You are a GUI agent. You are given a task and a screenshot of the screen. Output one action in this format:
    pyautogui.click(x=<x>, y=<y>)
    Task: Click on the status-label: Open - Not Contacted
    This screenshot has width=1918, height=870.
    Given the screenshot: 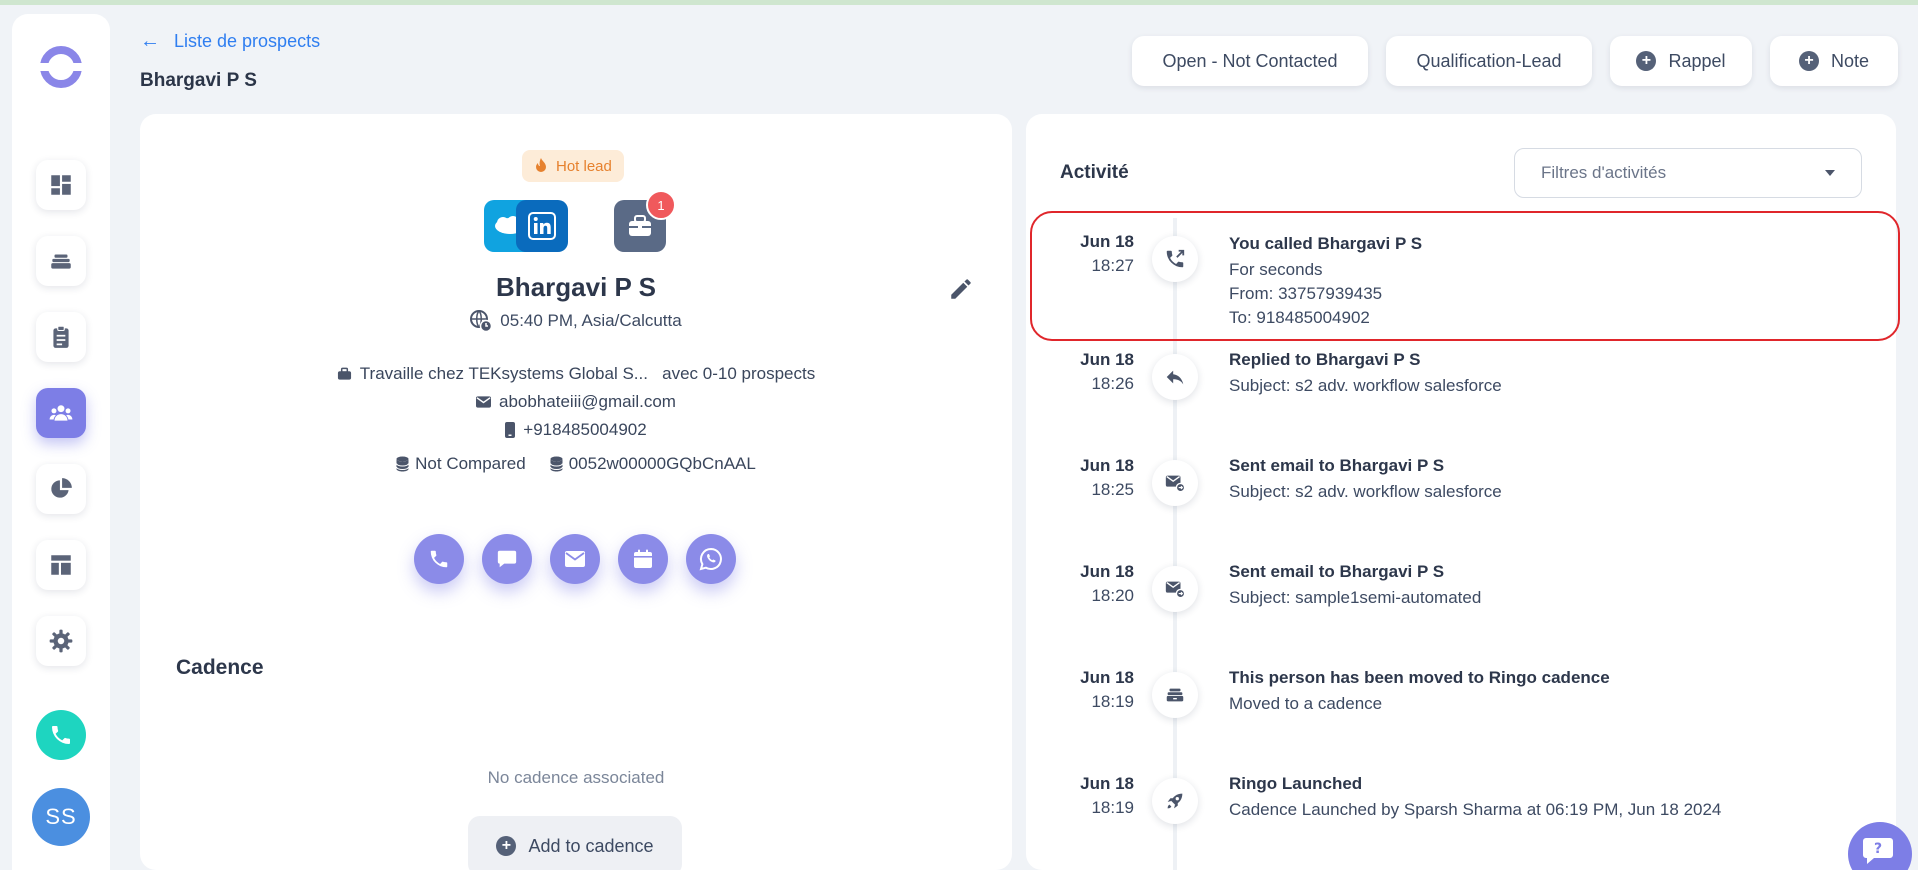 What is the action you would take?
    pyautogui.click(x=1250, y=60)
    